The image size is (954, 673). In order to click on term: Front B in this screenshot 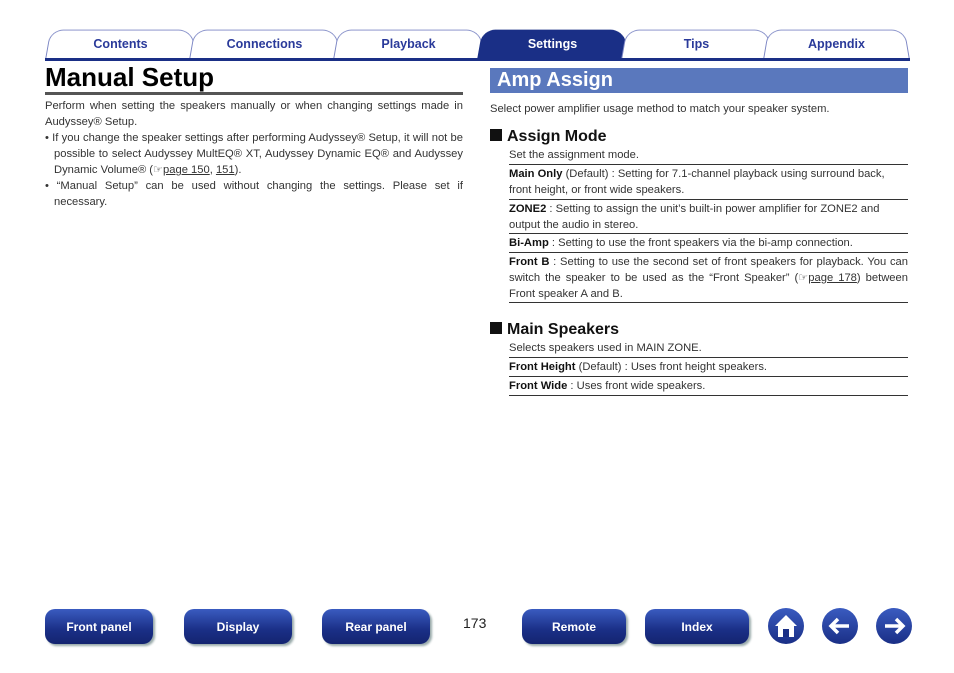, I will do `click(529, 262)`.